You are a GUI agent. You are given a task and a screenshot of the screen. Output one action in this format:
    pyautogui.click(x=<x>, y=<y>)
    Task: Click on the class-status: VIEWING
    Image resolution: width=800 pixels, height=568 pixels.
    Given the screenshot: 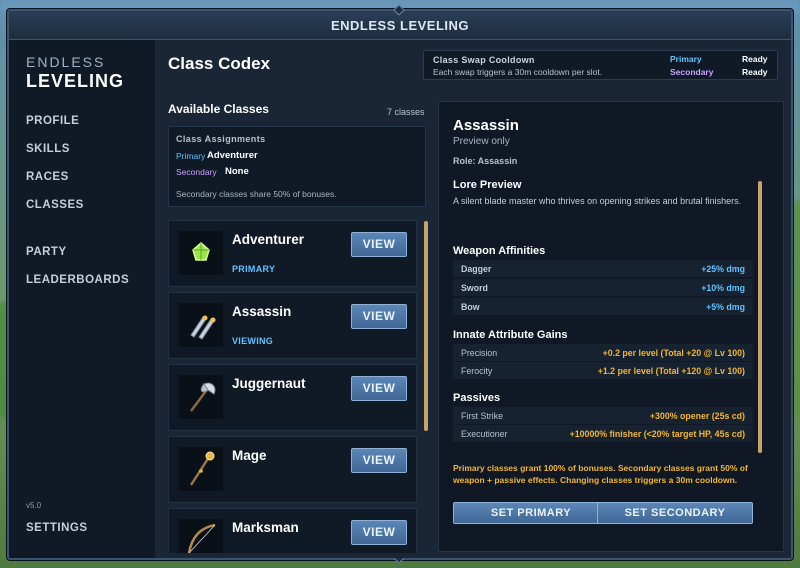 What is the action you would take?
    pyautogui.click(x=253, y=341)
    